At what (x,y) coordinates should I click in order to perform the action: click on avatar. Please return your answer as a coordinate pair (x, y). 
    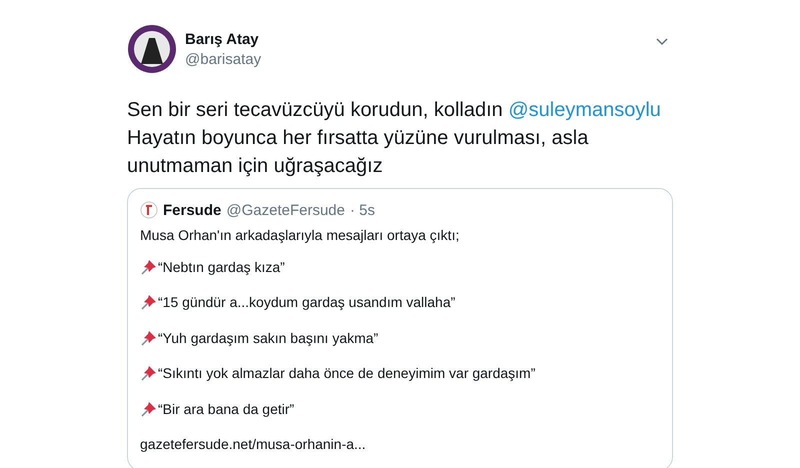
    Looking at the image, I should click on (152, 49).